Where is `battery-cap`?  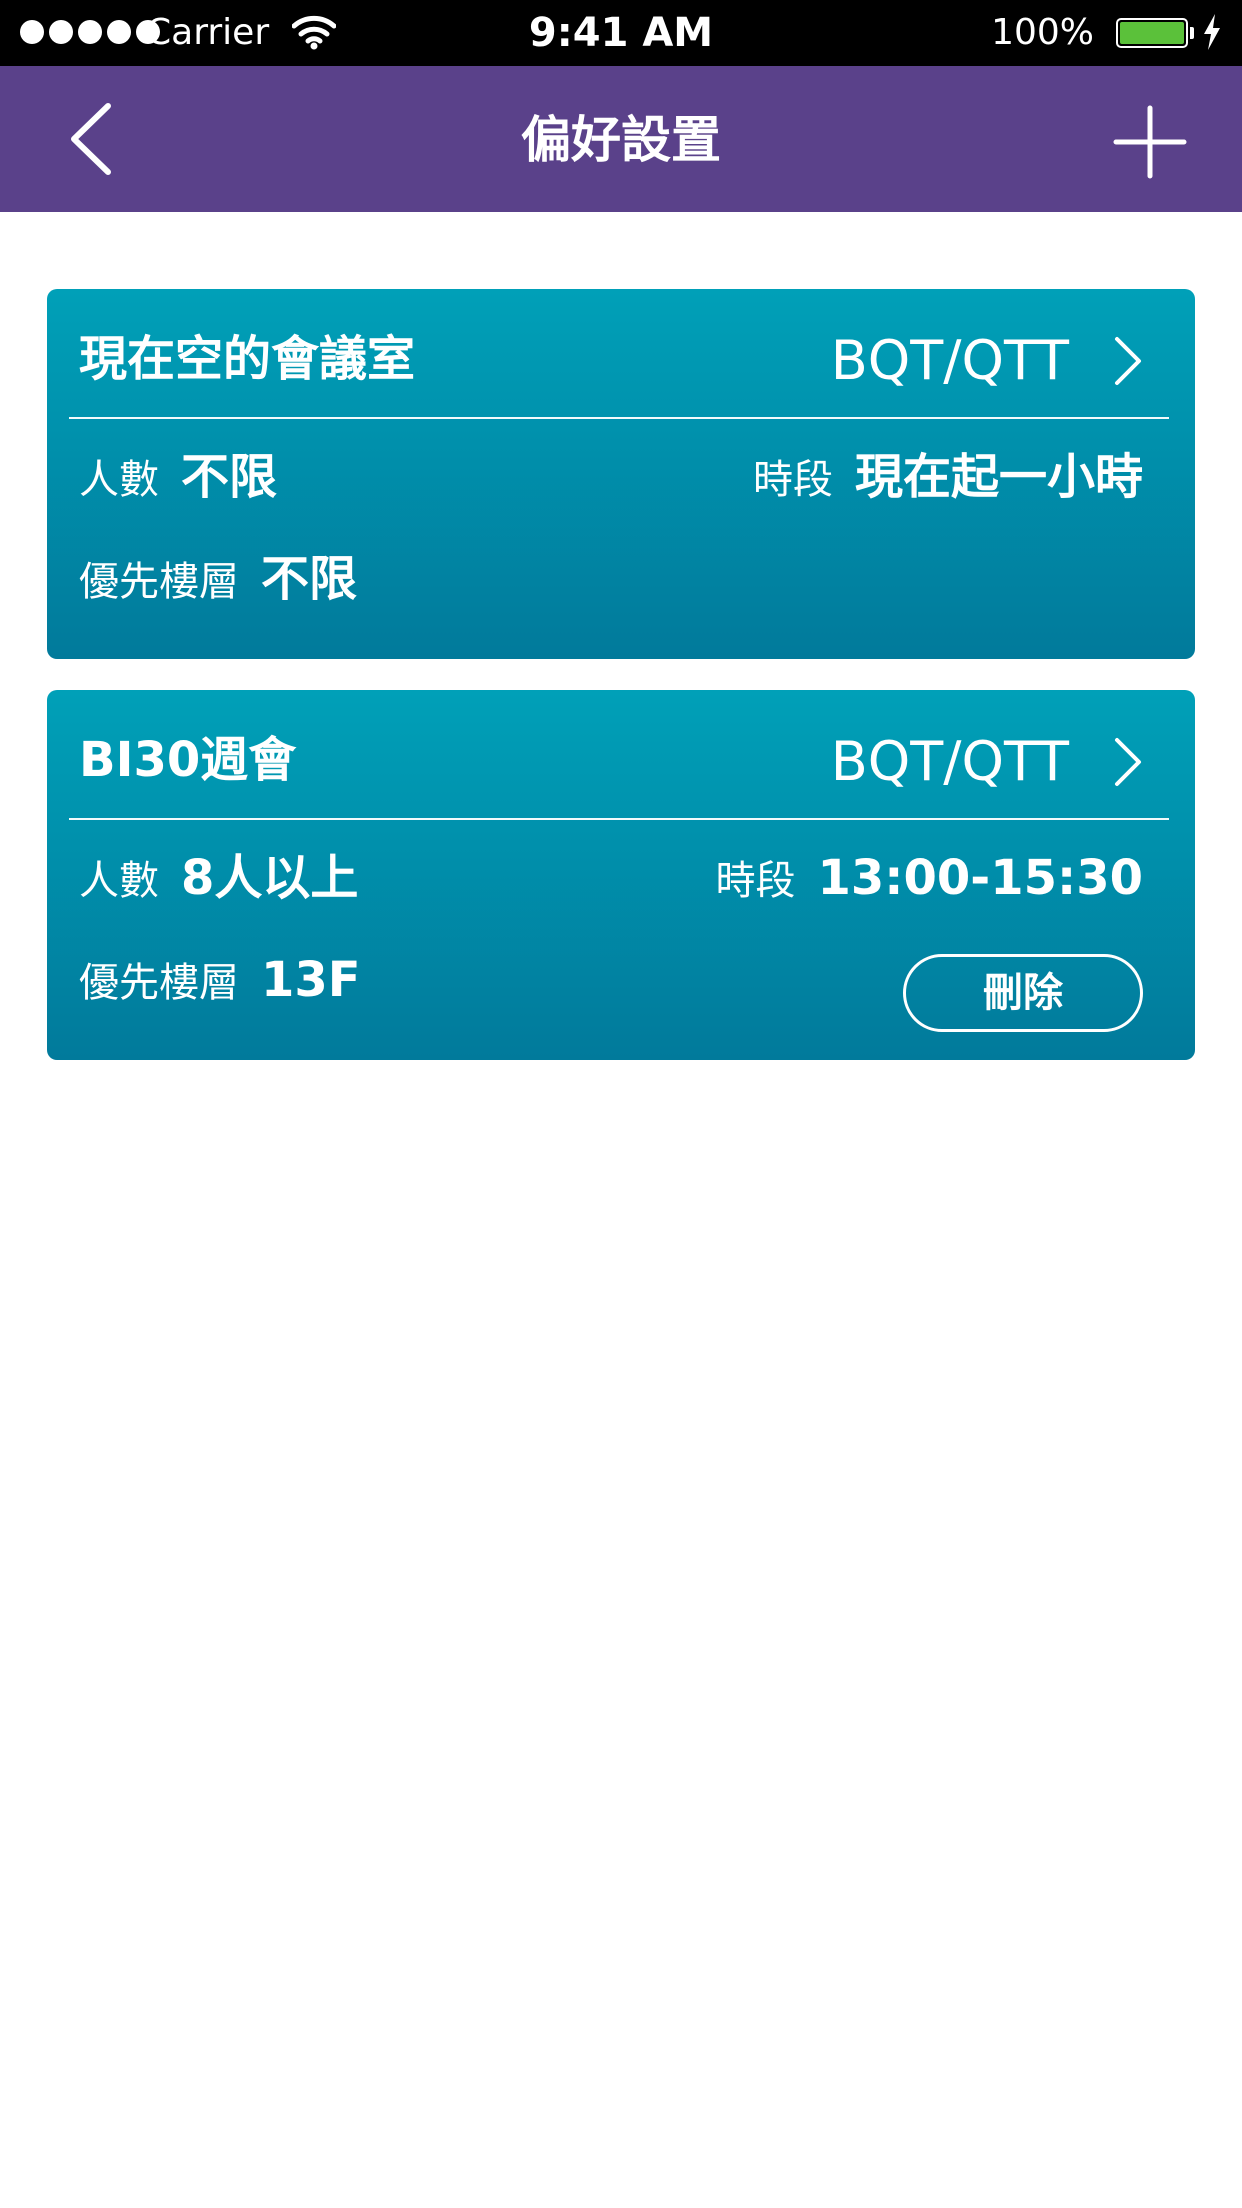
battery-cap is located at coordinates (1192, 33).